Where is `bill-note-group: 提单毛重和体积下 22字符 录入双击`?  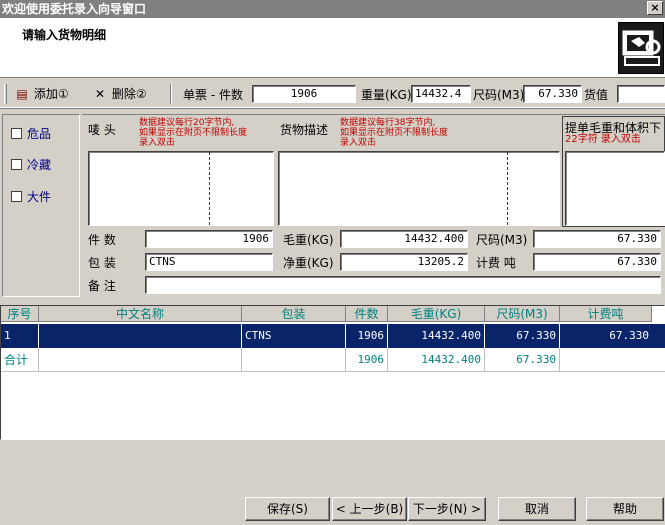
bill-note-group: 提单毛重和体积下 22字符 录入双击 is located at coordinates (613, 171).